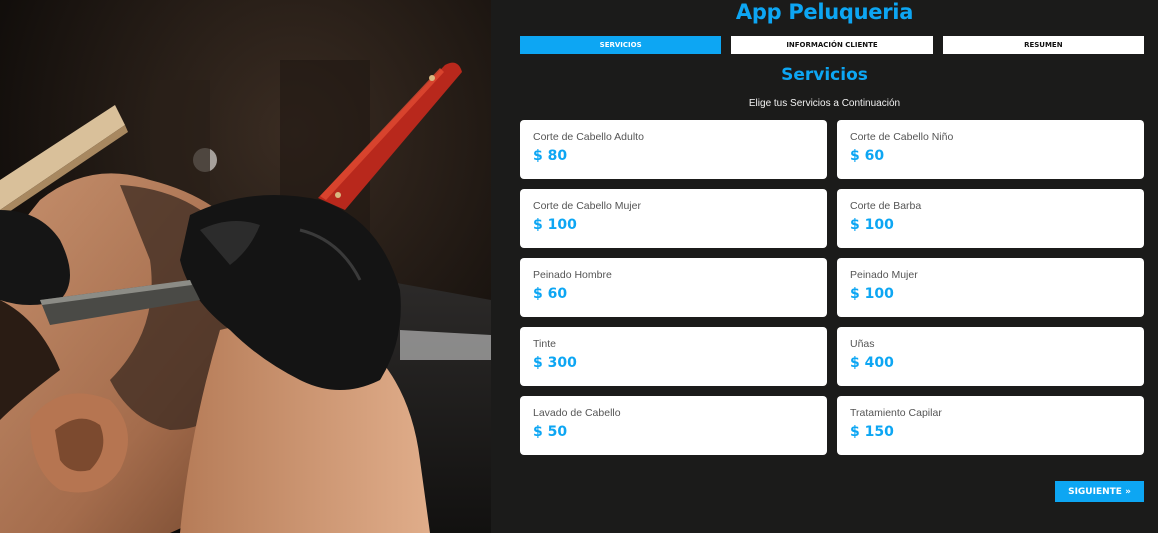 The height and width of the screenshot is (533, 1158). What do you see at coordinates (824, 75) in the screenshot?
I see `section-title: Servicios` at bounding box center [824, 75].